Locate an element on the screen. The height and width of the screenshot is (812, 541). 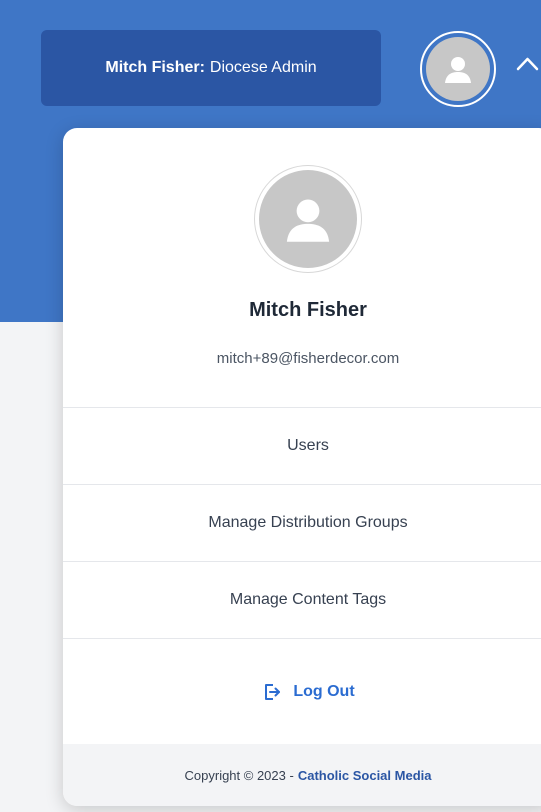
menu-item-manage-distribution-groups: Manage Distribution Groups is located at coordinates (302, 522).